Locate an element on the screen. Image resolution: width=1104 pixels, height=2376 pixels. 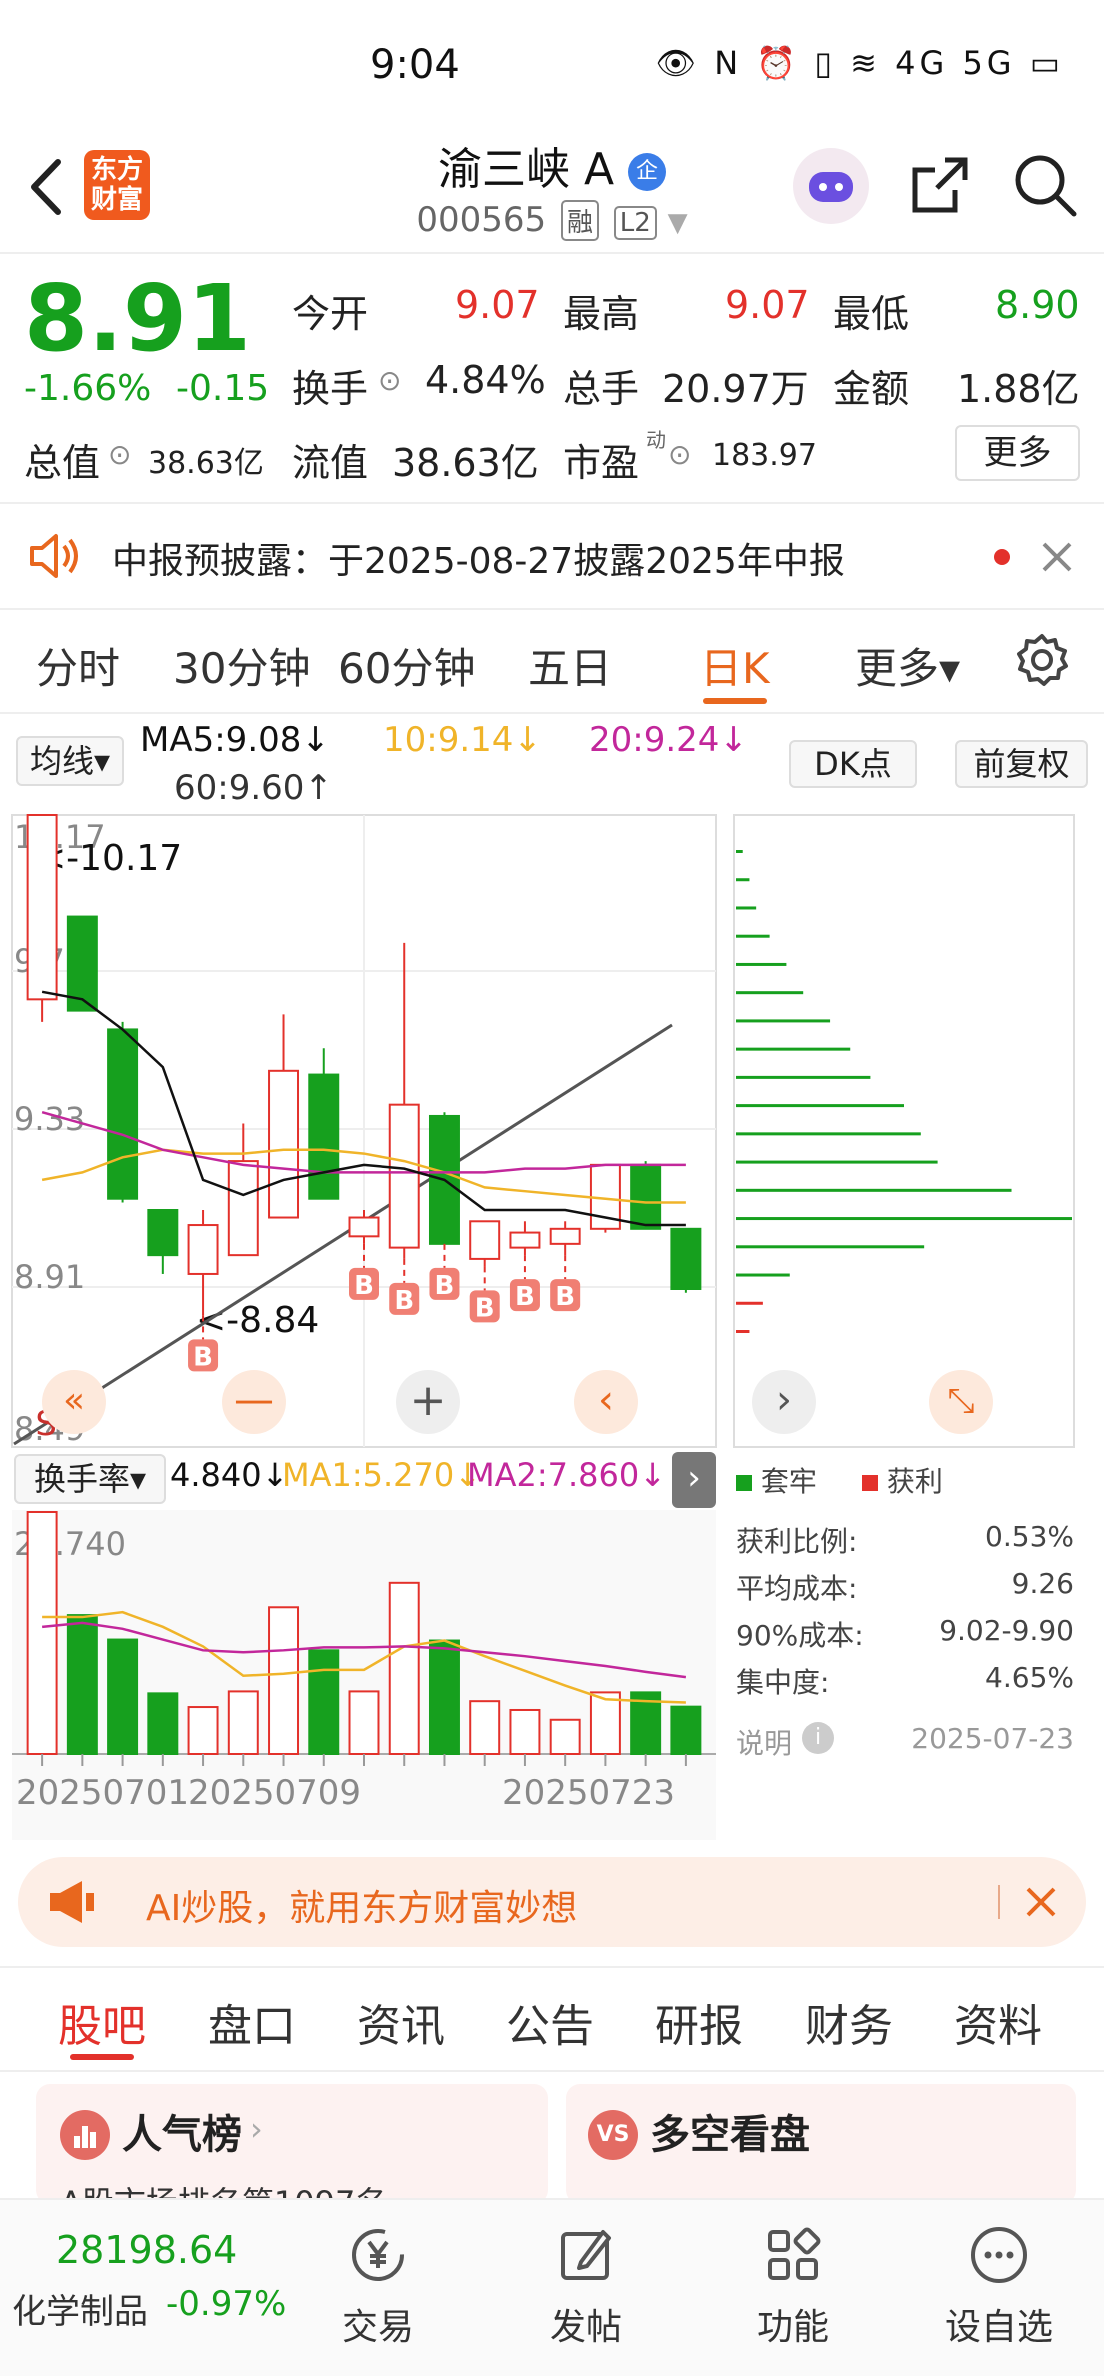
nav-trade: 交易 is located at coordinates (378, 2275).